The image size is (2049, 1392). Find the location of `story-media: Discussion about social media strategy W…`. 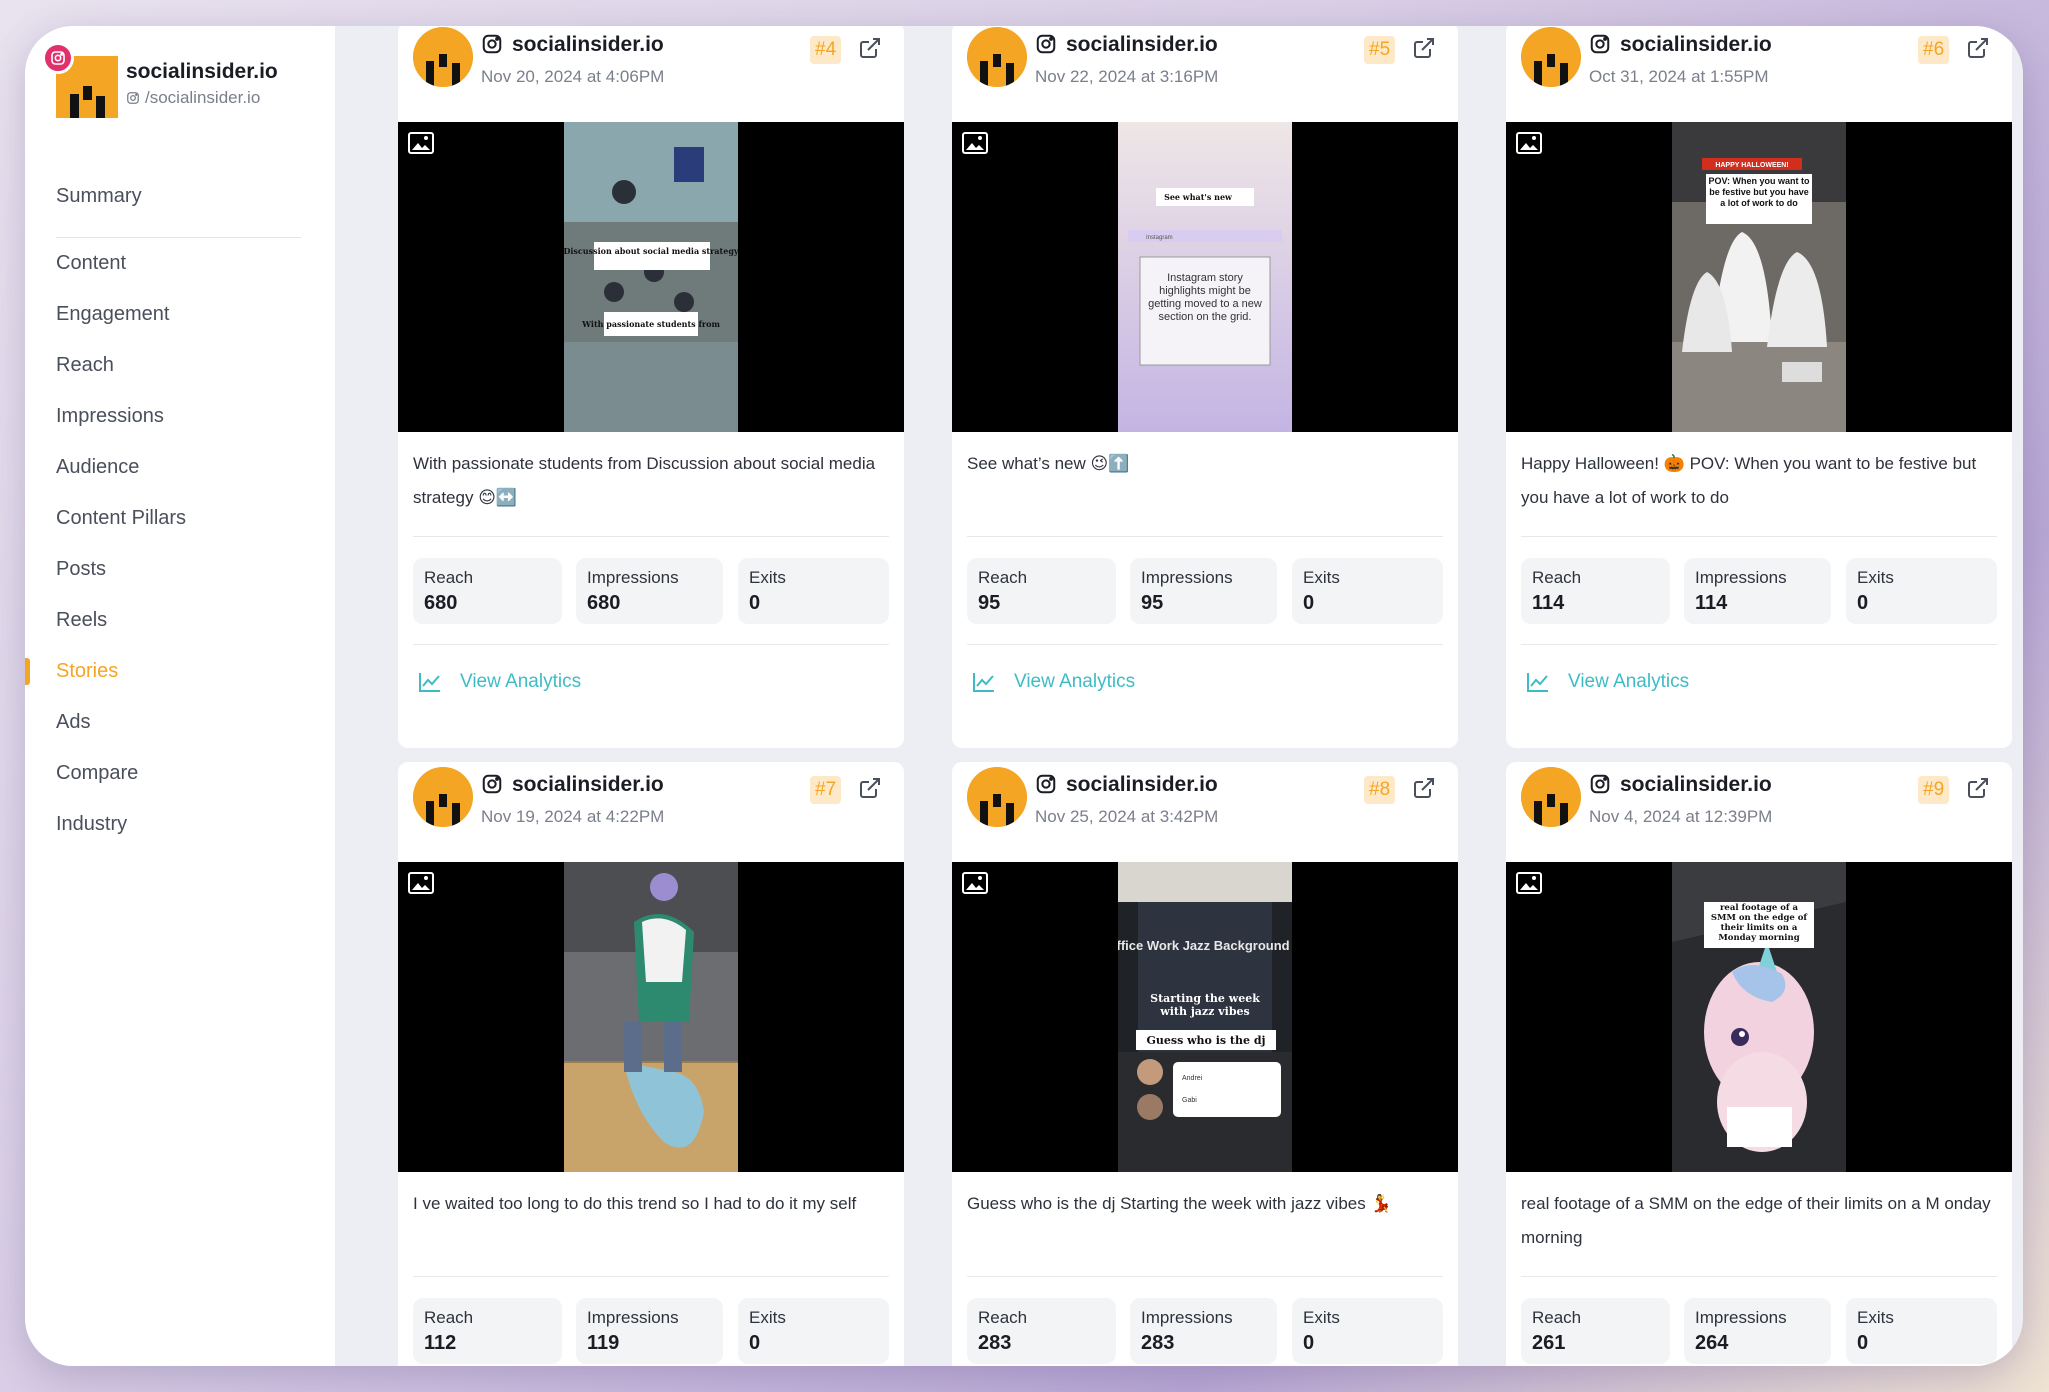

story-media: Discussion about social media strategy W… is located at coordinates (651, 277).